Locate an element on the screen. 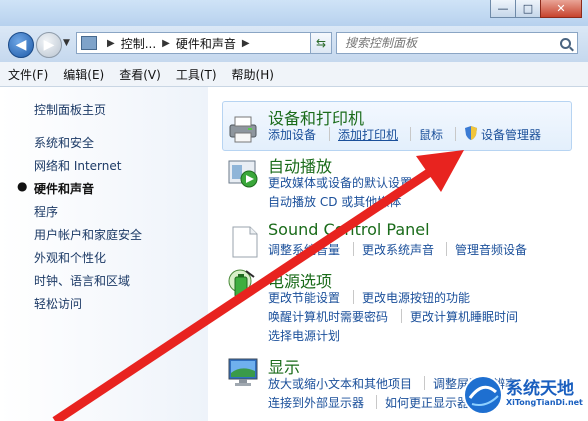 This screenshot has height=421, width=588. watermark-url: XiTongTianDi.net is located at coordinates (544, 402).